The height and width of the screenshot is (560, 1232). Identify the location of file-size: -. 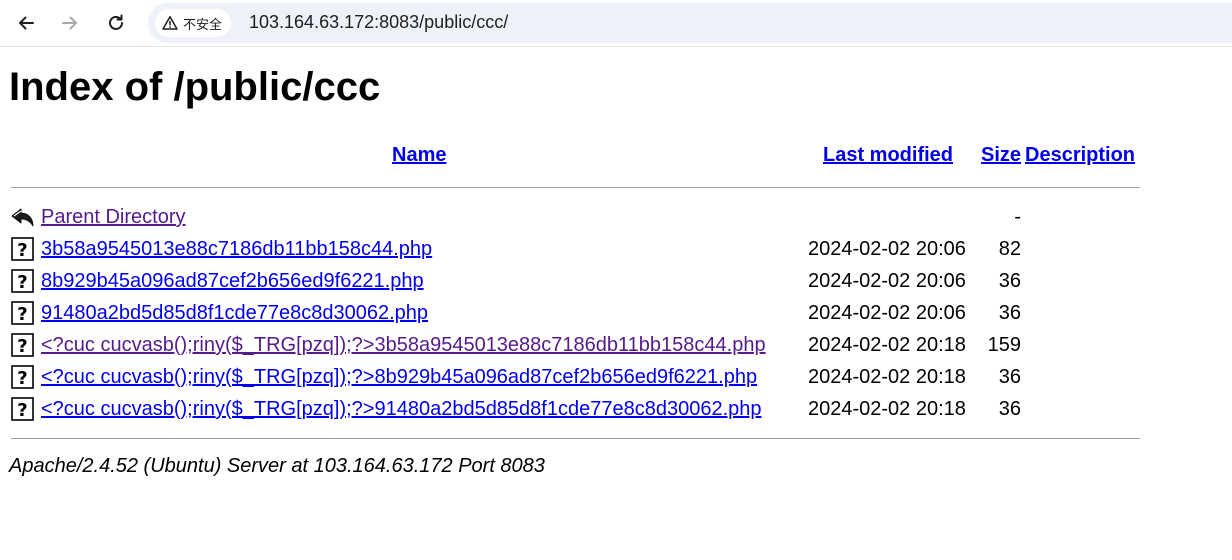
(1017, 217).